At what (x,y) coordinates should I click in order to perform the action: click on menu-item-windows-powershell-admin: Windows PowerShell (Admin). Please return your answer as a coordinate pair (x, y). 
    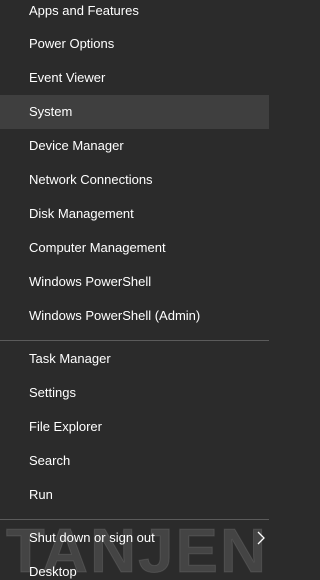
    Looking at the image, I should click on (134, 316).